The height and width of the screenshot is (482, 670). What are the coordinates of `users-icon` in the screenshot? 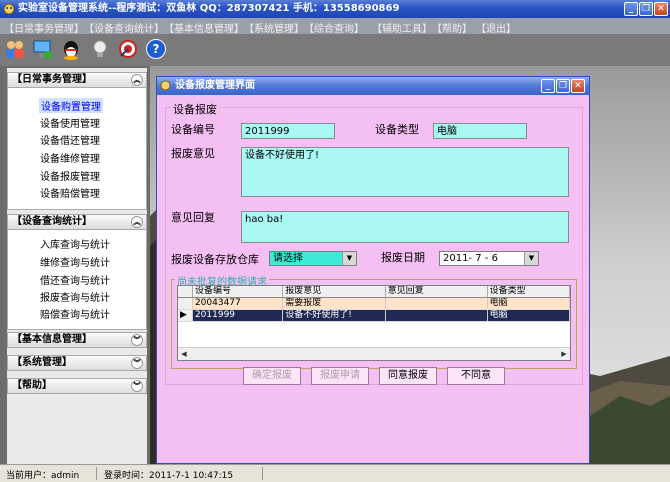 It's located at (15, 49).